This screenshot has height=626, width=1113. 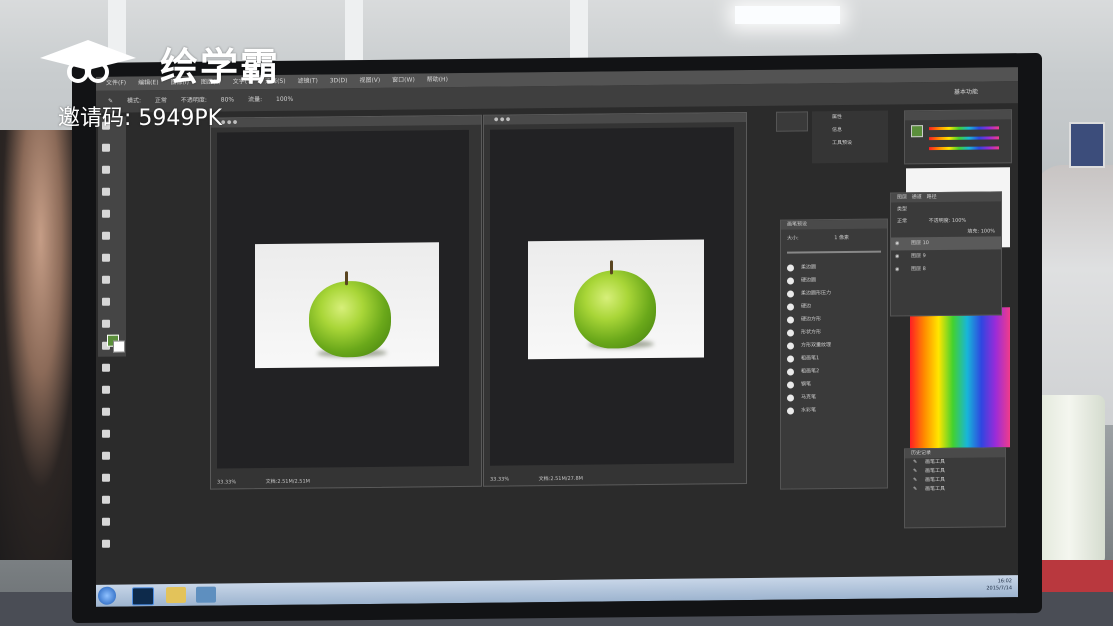 I want to click on layer-row: ◉ 图层 10, so click(x=946, y=243).